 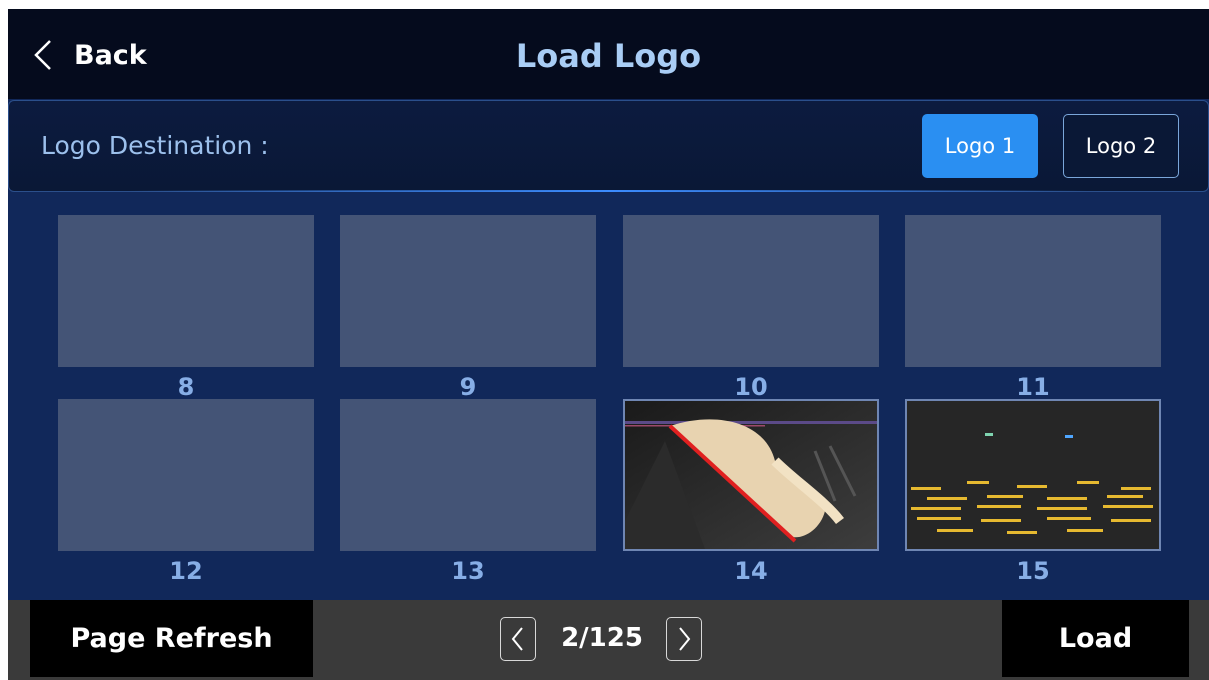 I want to click on bottom-bar: Page Refresh 2/125 Load, so click(x=608, y=640).